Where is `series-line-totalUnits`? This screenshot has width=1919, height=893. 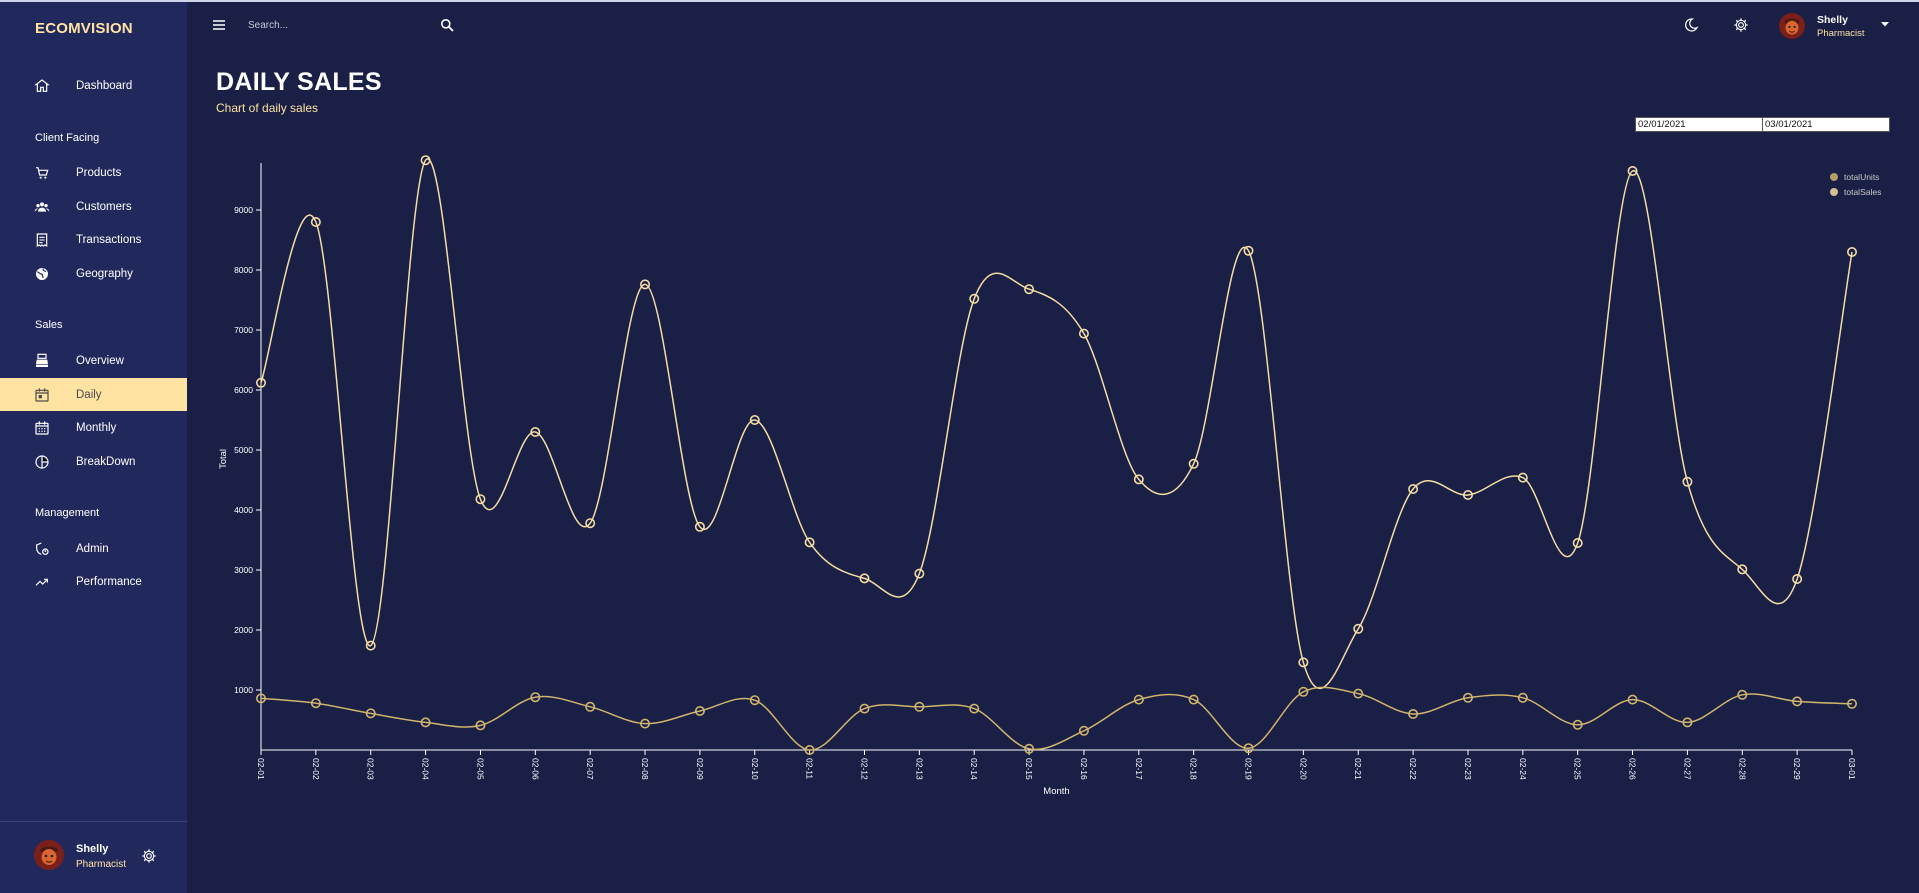
series-line-totalUnits is located at coordinates (1056, 718).